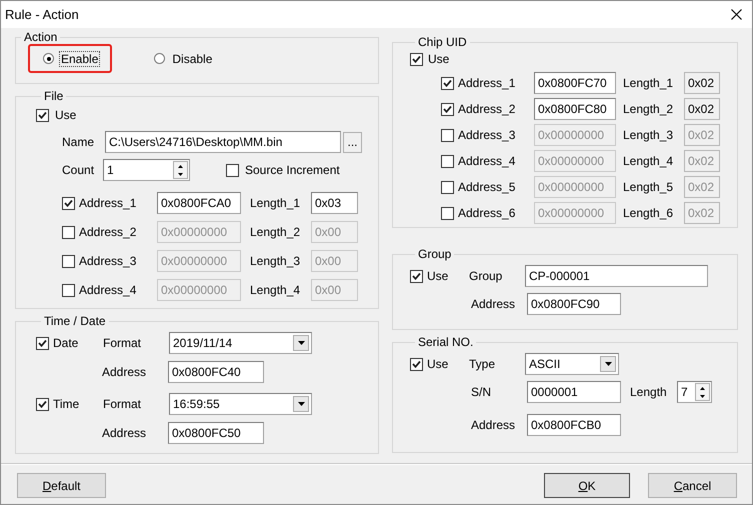 The height and width of the screenshot is (505, 753). I want to click on checkbox-label: Source Increment, so click(292, 170).